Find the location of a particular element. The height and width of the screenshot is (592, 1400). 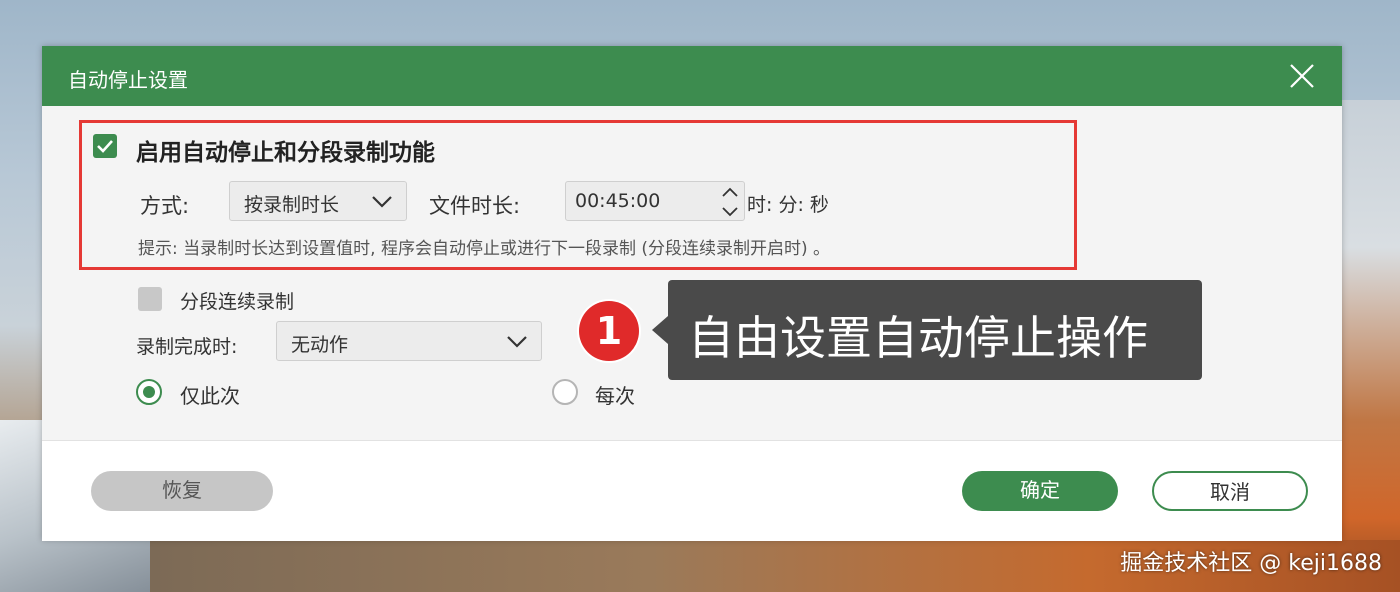

segment-recording-label: 分段连续录制 is located at coordinates (237, 302).